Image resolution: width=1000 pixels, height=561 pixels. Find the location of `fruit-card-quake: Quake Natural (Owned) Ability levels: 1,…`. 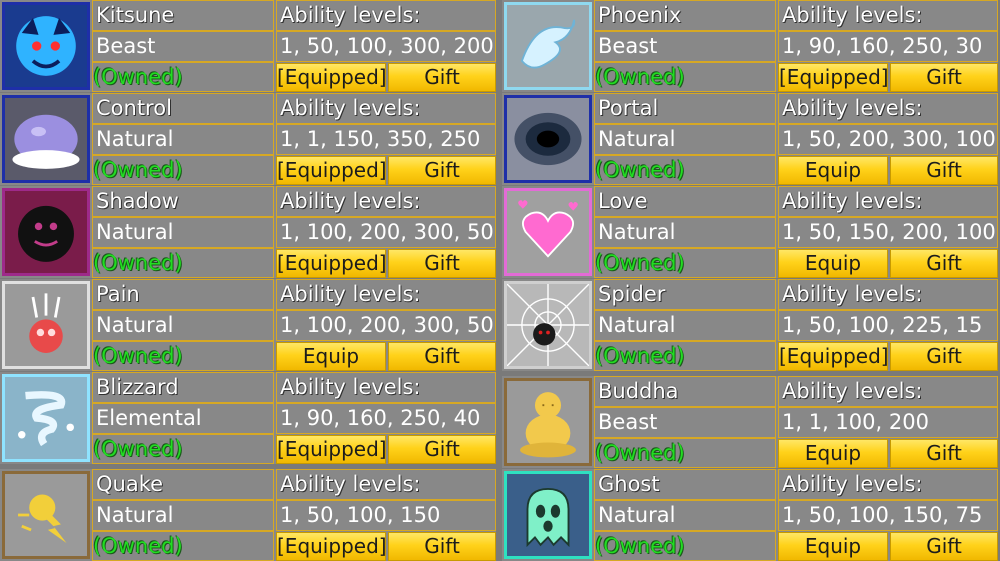

fruit-card-quake: Quake Natural (Owned) Ability levels: 1,… is located at coordinates (248, 515).